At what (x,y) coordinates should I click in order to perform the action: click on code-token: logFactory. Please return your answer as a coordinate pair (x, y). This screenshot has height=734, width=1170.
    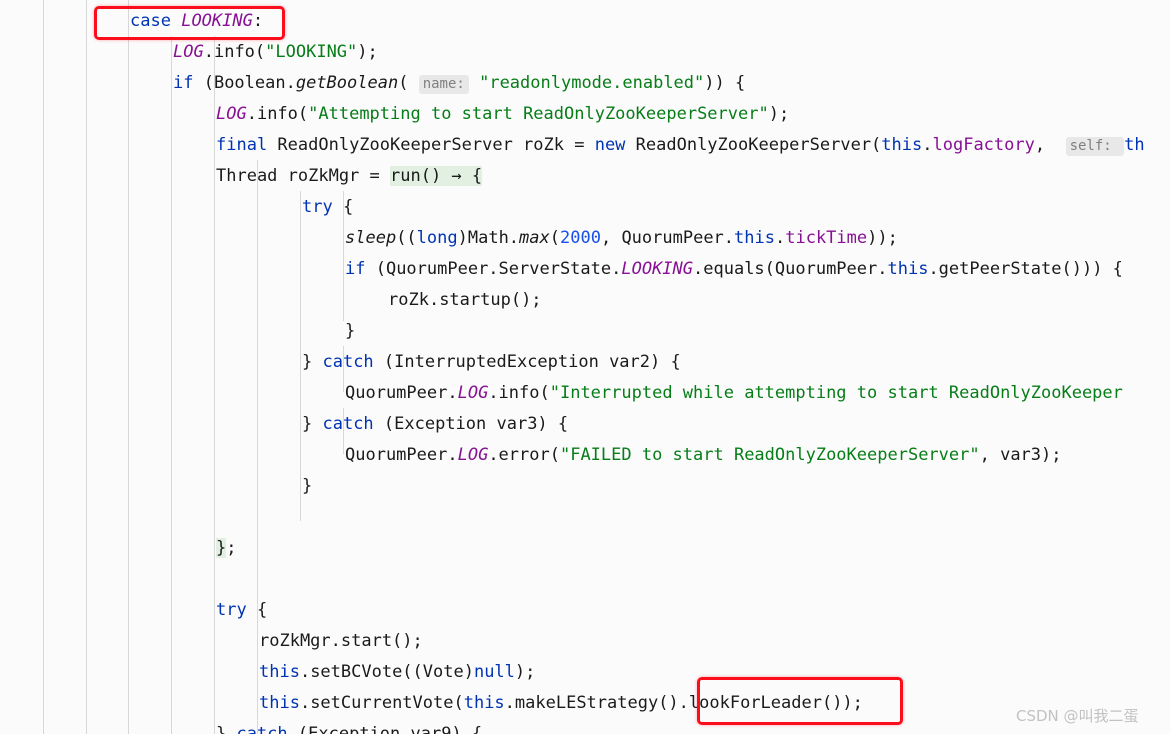
    Looking at the image, I should click on (983, 145).